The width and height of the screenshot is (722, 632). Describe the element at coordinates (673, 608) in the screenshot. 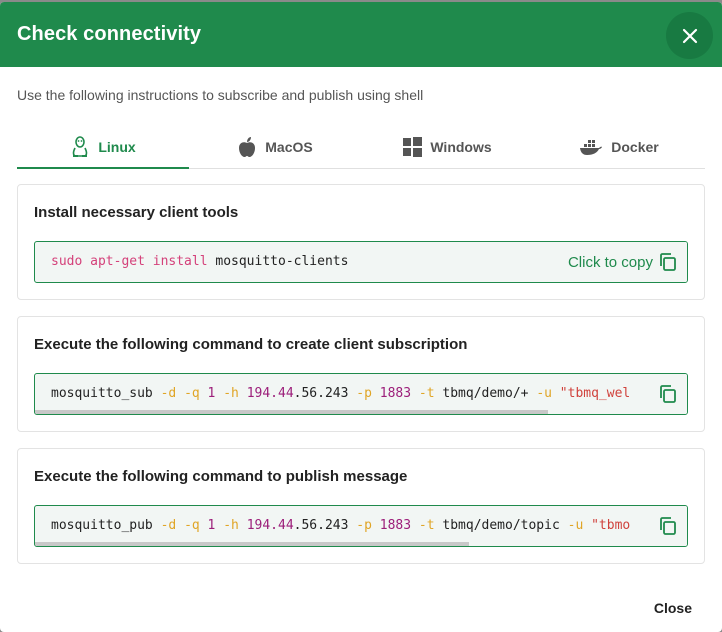

I see `close-button: Close` at that location.